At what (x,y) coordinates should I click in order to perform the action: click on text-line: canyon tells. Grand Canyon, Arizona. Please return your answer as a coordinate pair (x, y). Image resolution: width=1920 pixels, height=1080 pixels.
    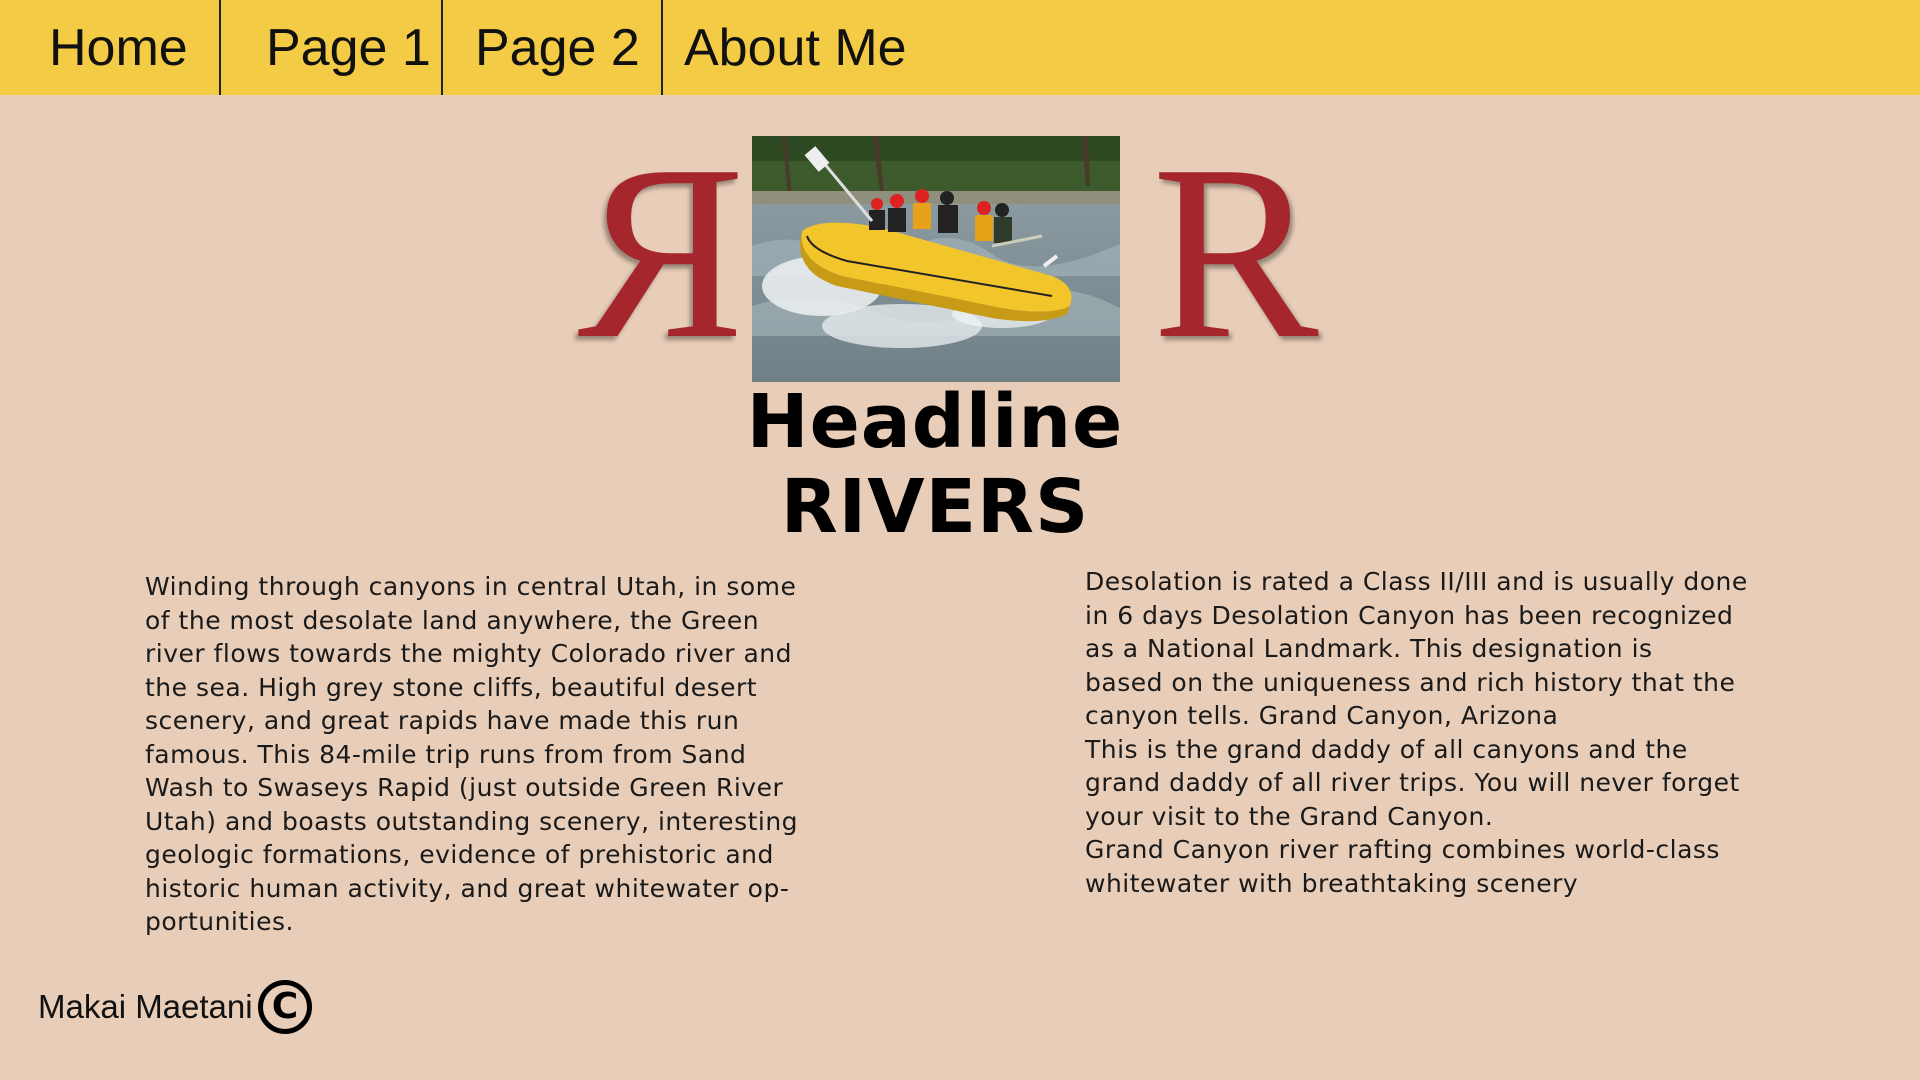
    Looking at the image, I should click on (1322, 715).